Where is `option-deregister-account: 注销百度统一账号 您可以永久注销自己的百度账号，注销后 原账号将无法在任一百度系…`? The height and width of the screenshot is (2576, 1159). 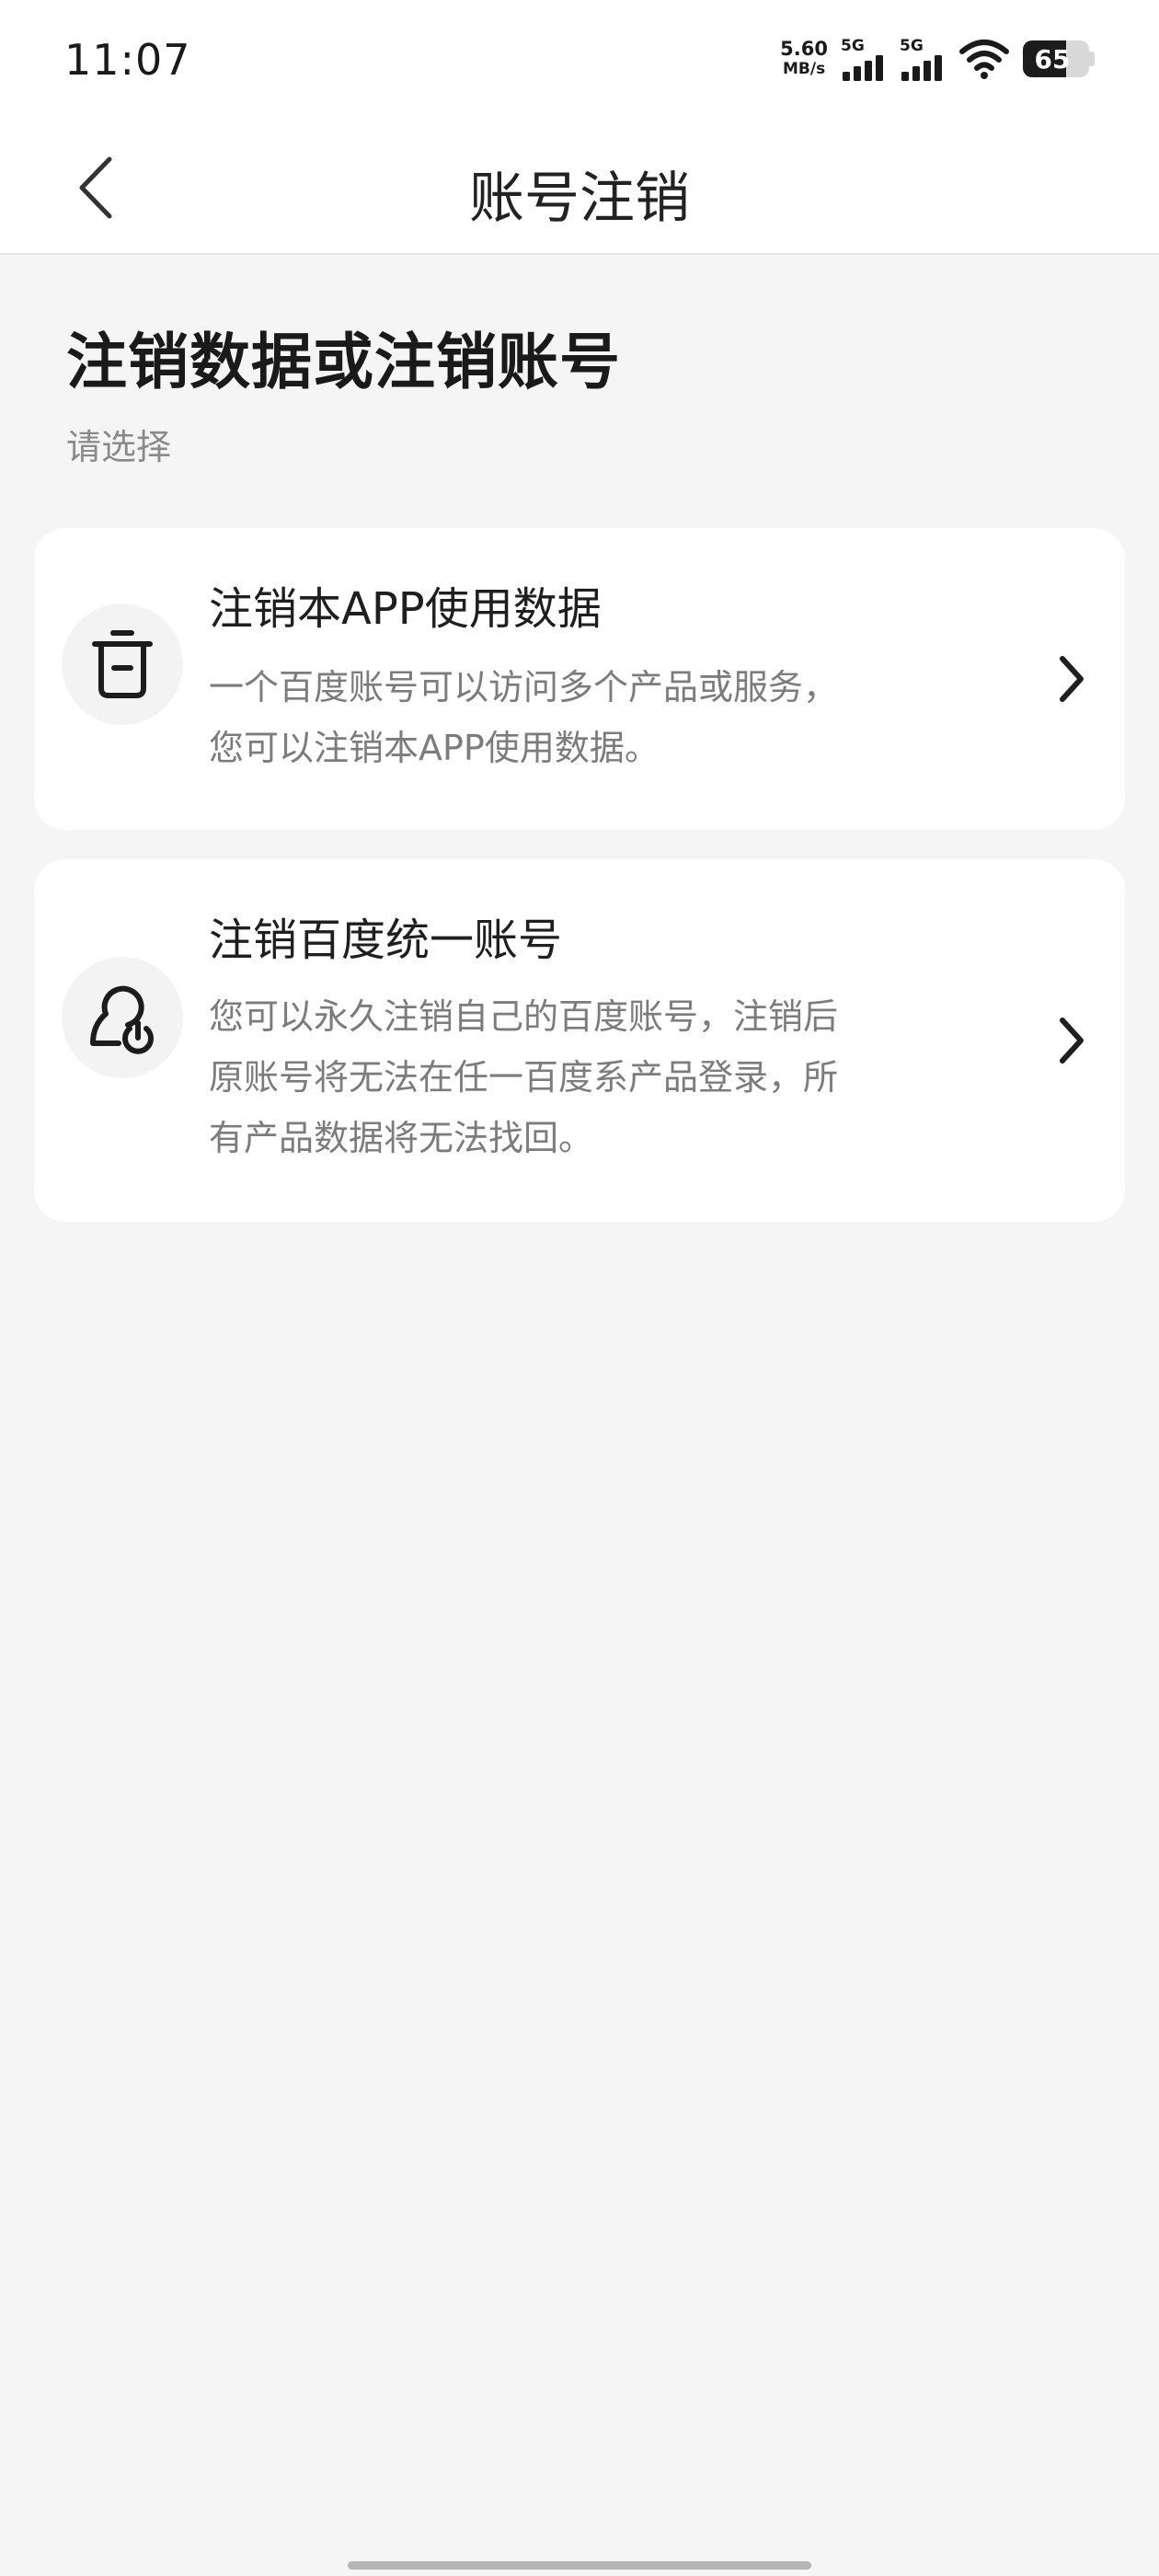
option-deregister-account: 注销百度统一账号 您可以永久注销自己的百度账号，注销后 原账号将无法在任一百度系… is located at coordinates (579, 1040).